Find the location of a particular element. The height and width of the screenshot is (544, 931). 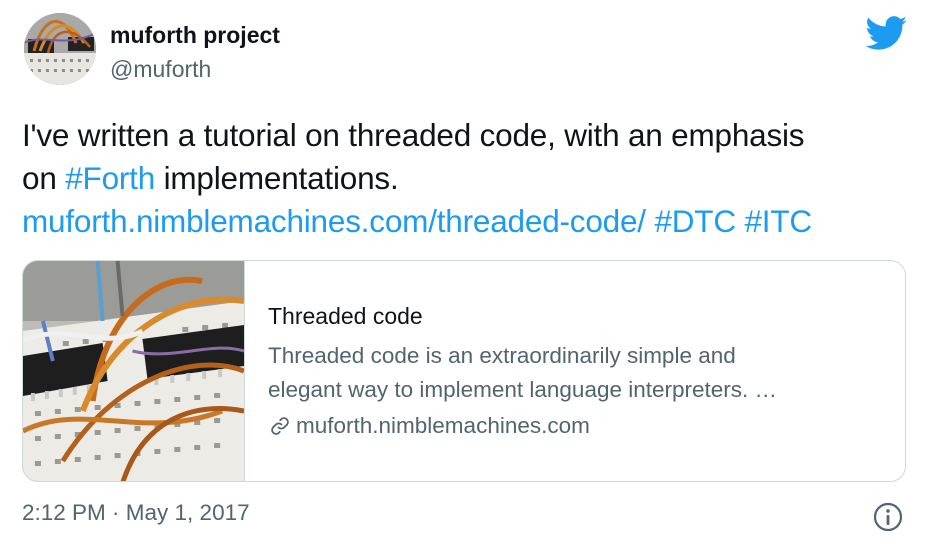

tweet-text-line2: on #Forth implementations. is located at coordinates (469, 178).